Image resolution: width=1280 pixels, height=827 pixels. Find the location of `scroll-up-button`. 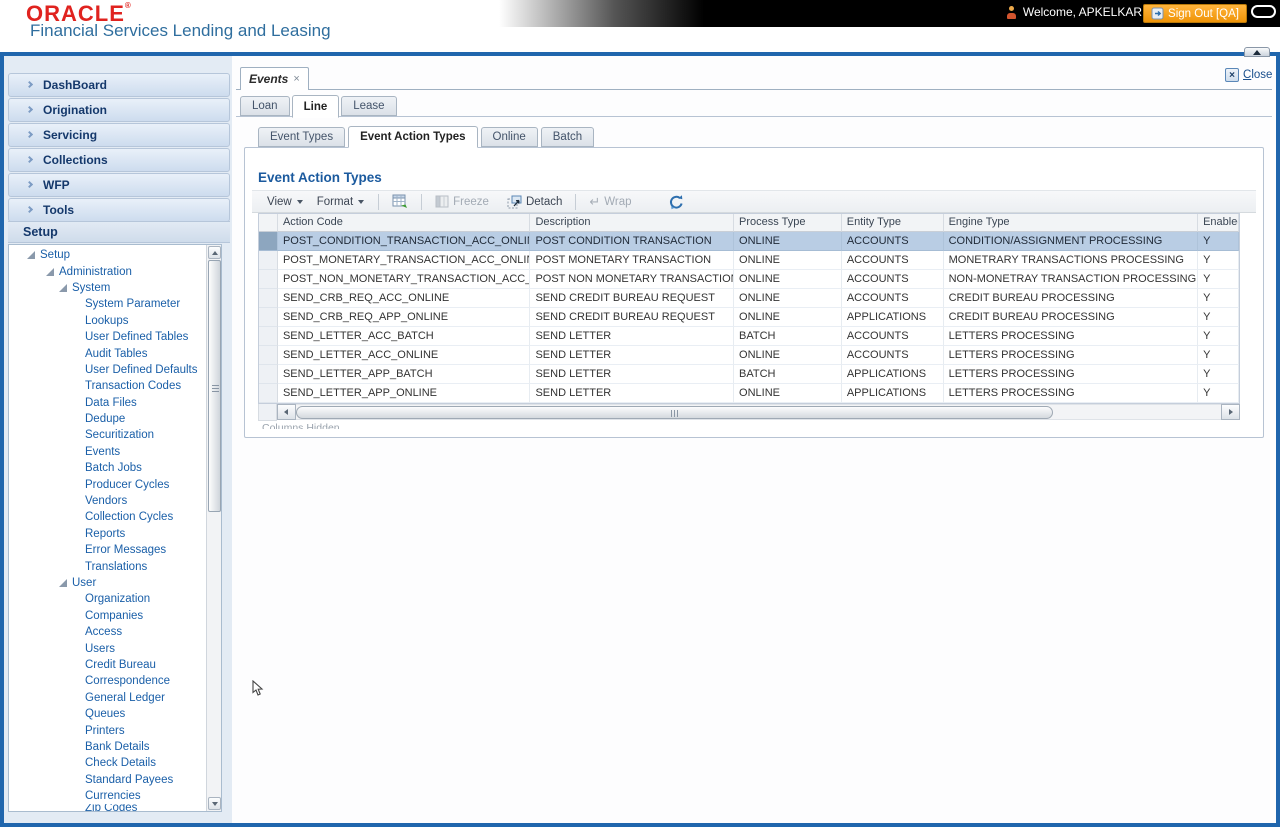

scroll-up-button is located at coordinates (214, 252).